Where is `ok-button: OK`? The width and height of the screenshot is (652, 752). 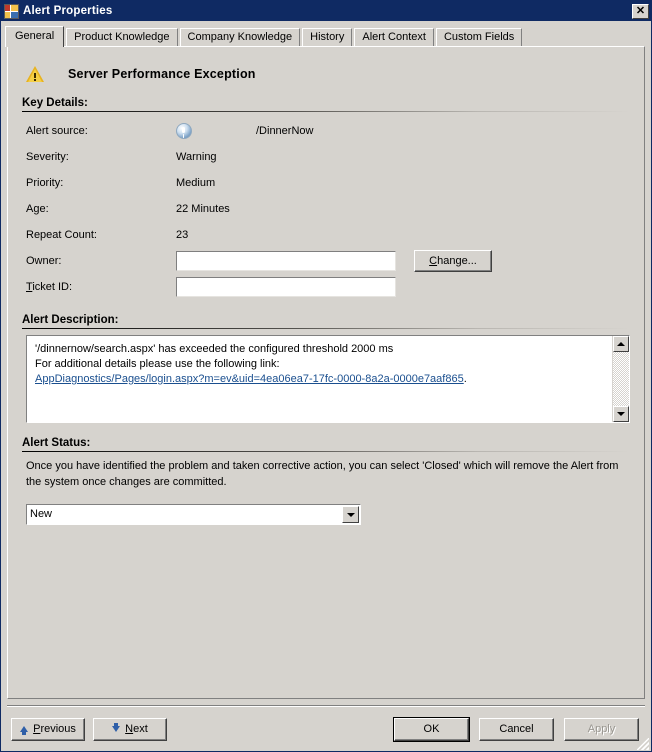
ok-button: OK is located at coordinates (431, 729).